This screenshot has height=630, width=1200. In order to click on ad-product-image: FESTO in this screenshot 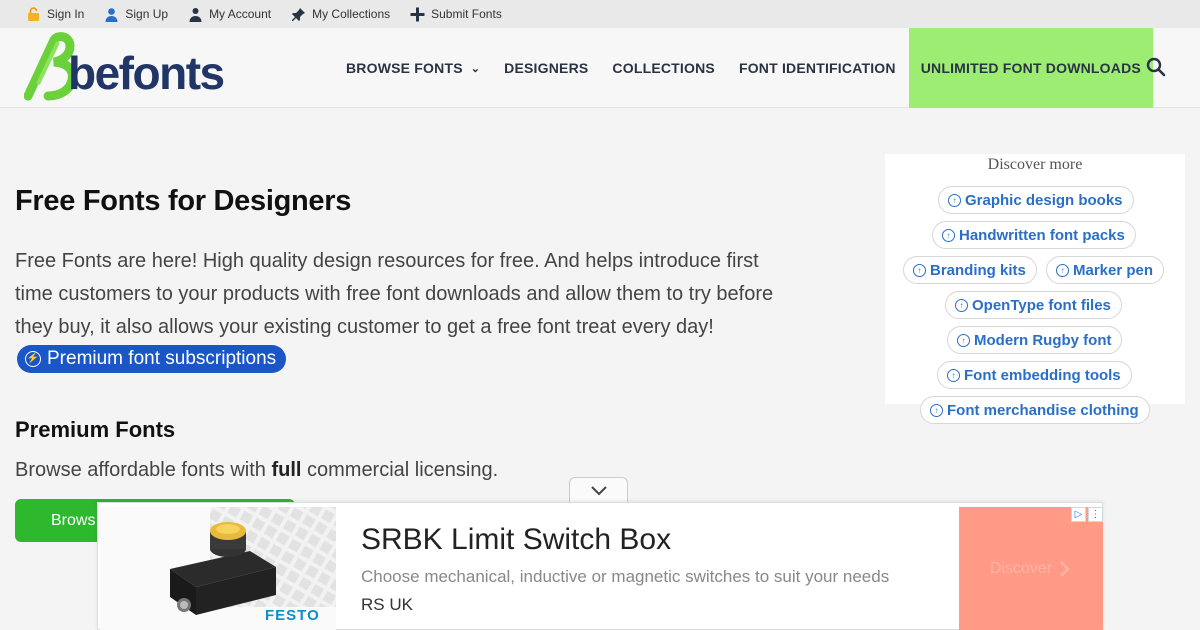, I will do `click(218, 568)`.